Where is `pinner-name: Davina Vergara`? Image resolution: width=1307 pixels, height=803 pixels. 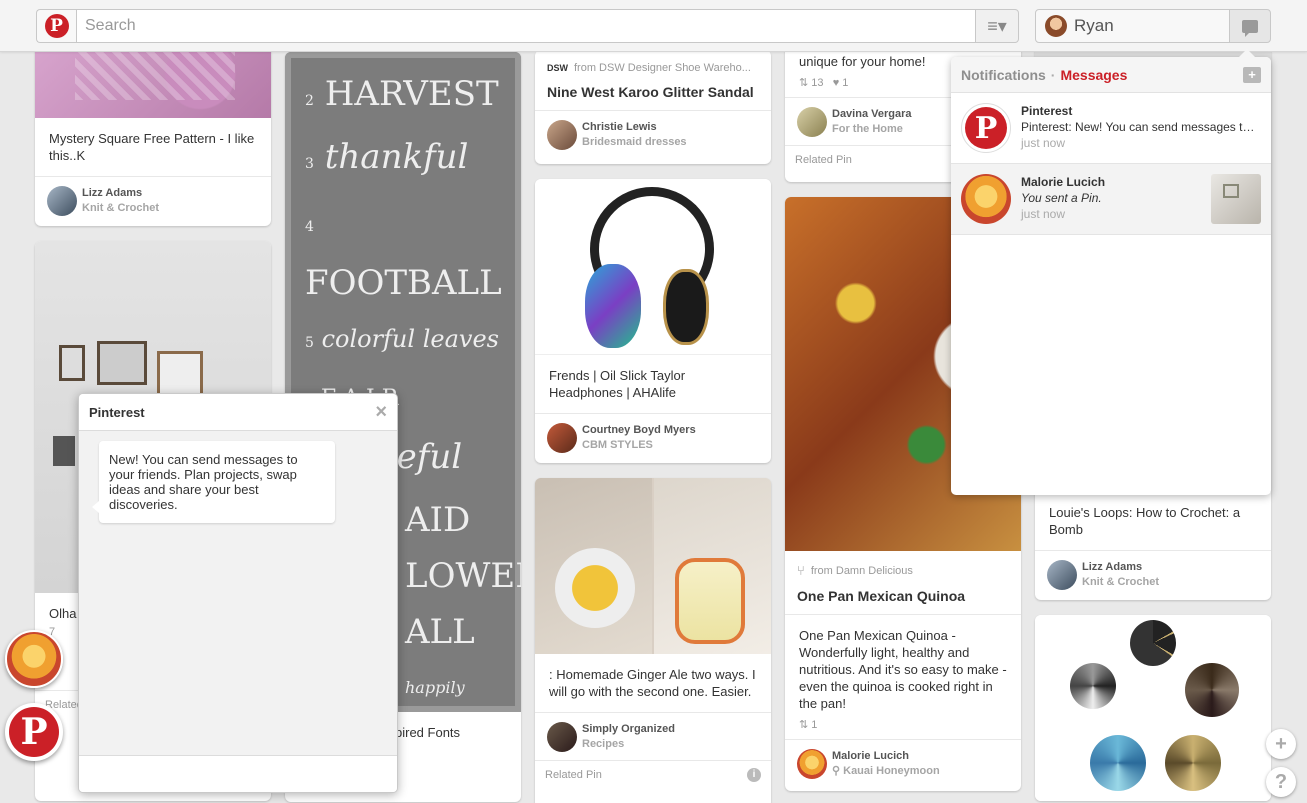
pinner-name: Davina Vergara is located at coordinates (872, 114).